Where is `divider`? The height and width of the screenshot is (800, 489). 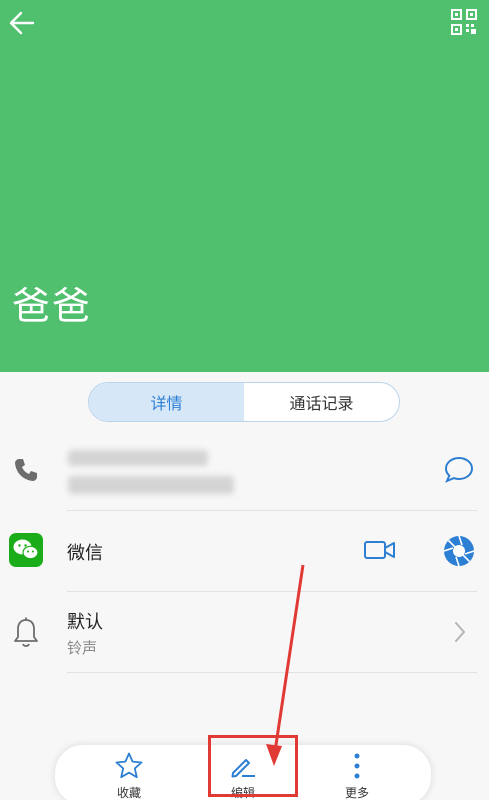 divider is located at coordinates (272, 672).